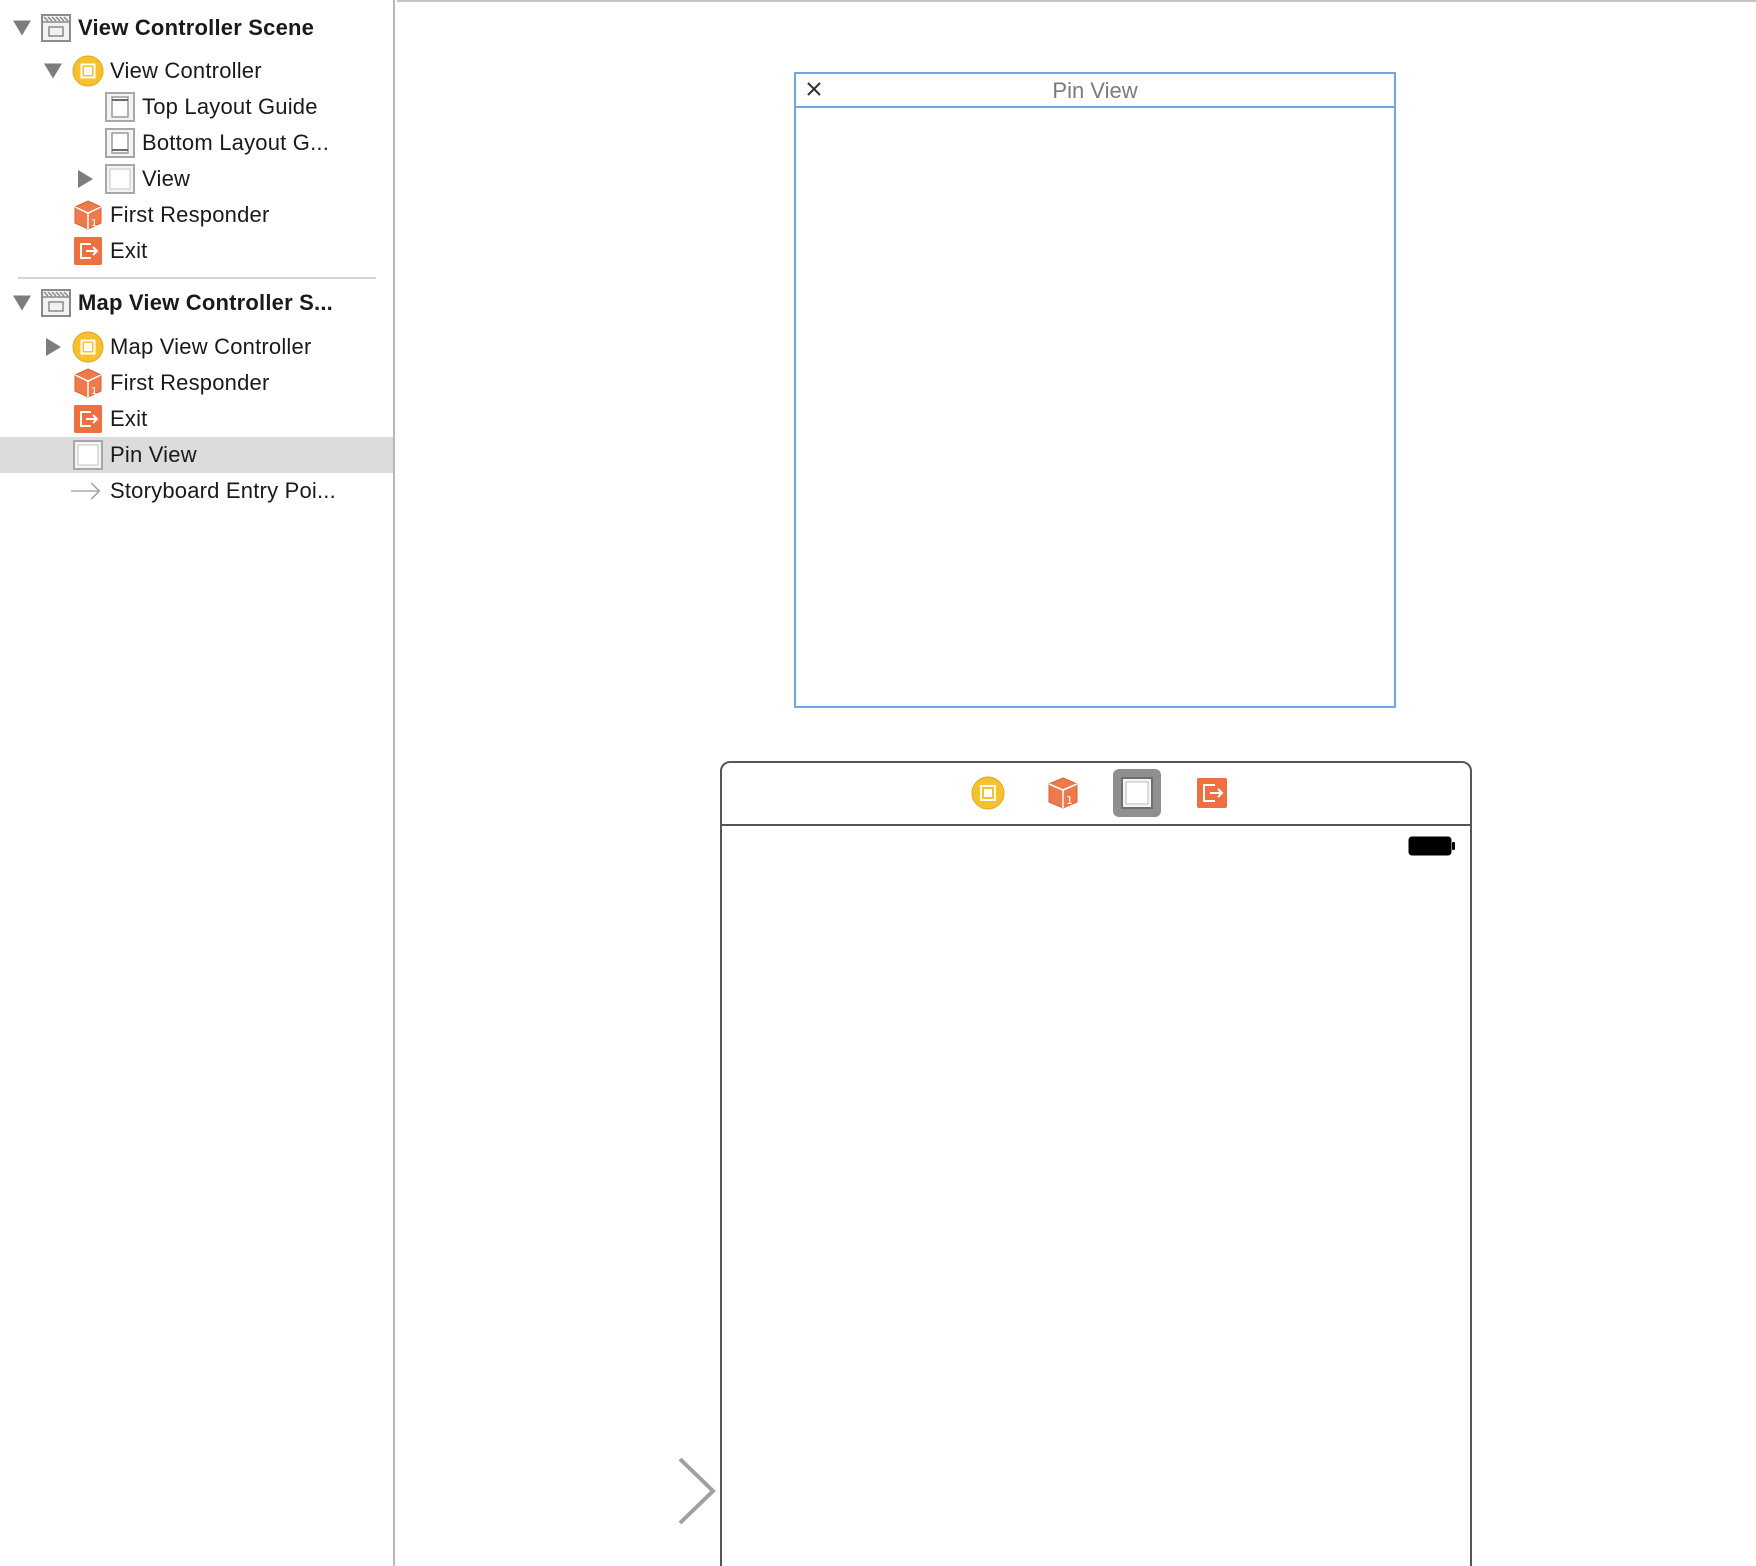 The height and width of the screenshot is (1566, 1756). What do you see at coordinates (1431, 846) in the screenshot?
I see `battery-icon` at bounding box center [1431, 846].